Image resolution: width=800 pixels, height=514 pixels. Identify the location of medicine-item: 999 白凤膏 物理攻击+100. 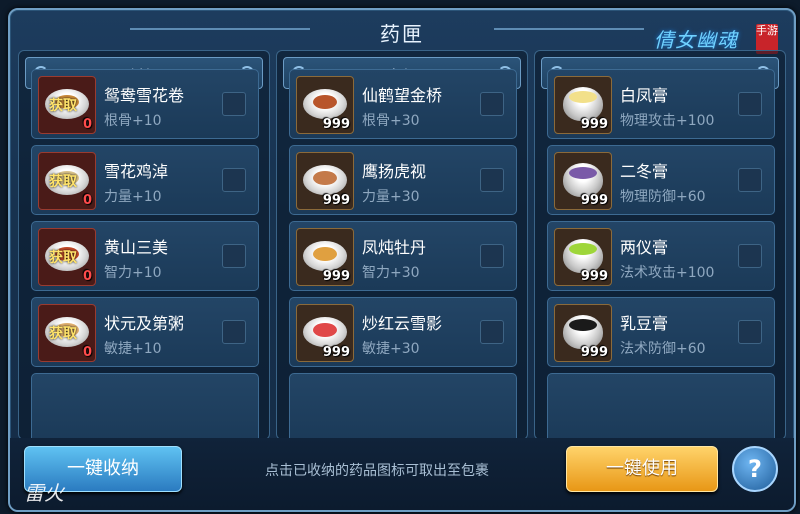
(661, 104).